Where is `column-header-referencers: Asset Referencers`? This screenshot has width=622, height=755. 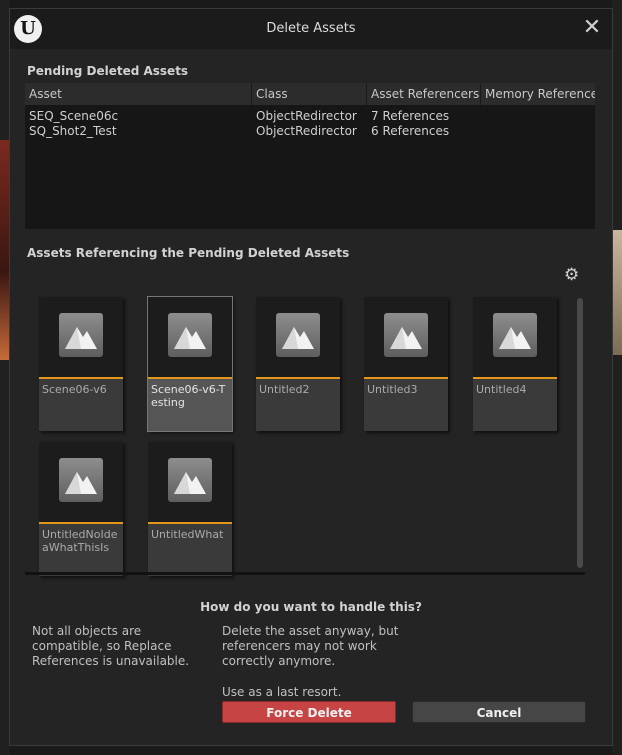 column-header-referencers: Asset Referencers is located at coordinates (424, 94).